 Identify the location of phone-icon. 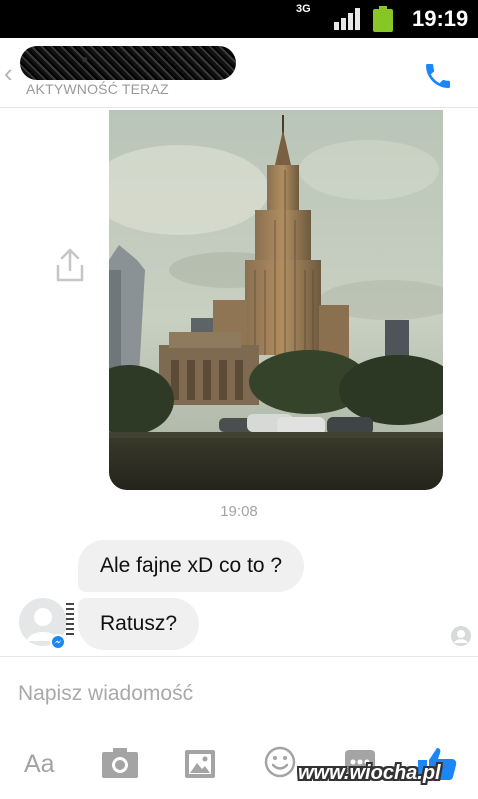
(438, 76).